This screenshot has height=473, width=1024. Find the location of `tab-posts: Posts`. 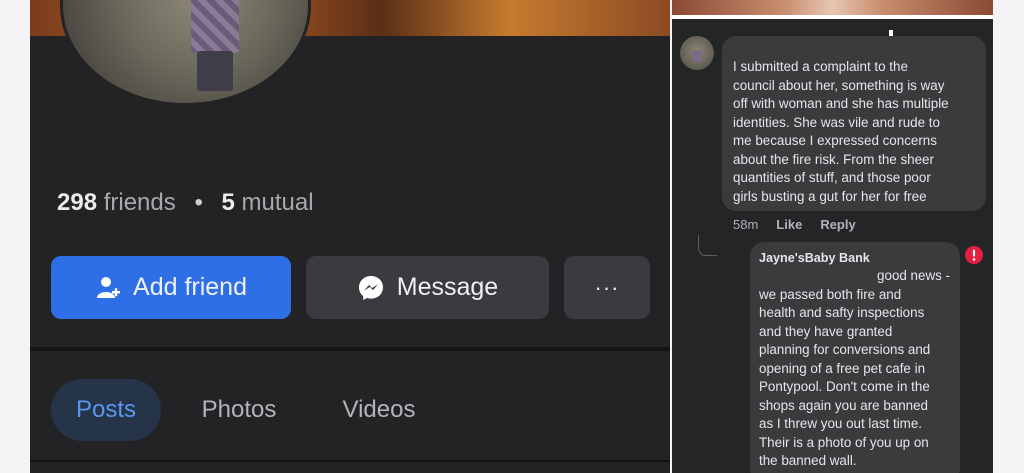

tab-posts: Posts is located at coordinates (106, 410).